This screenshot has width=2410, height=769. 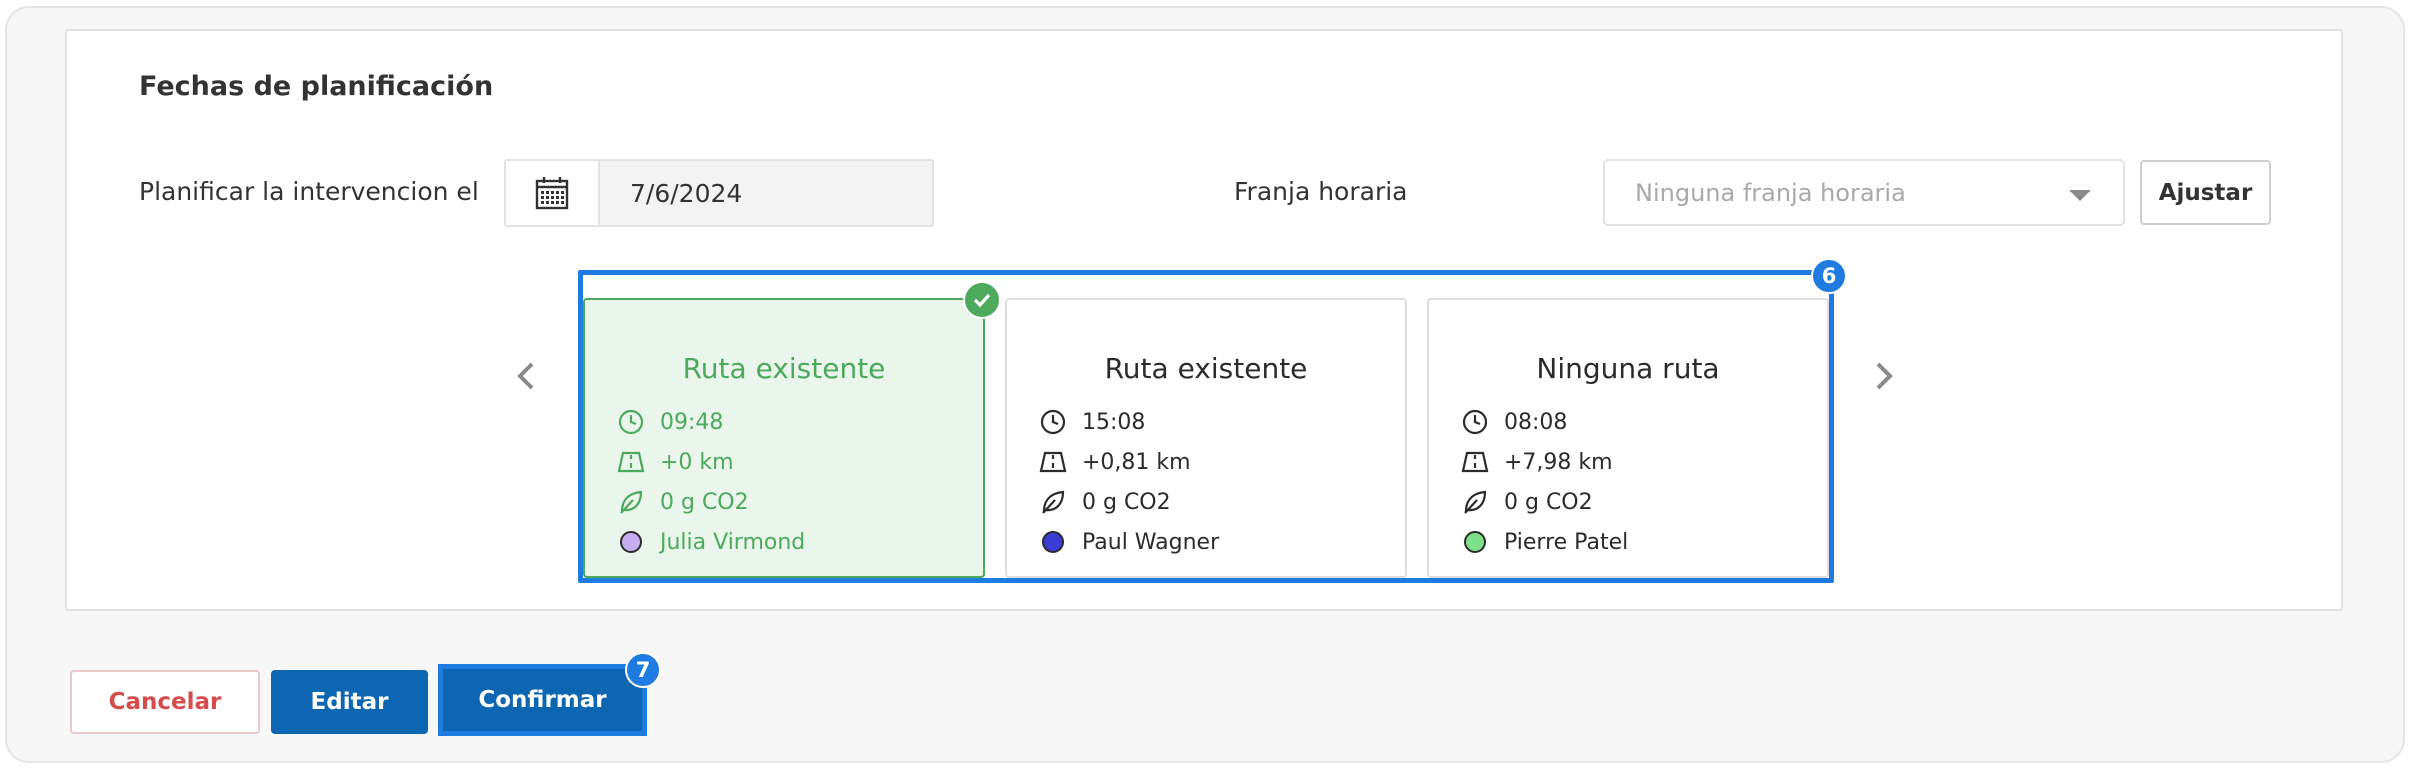 I want to click on date-picker-field: 7/6/2024, so click(x=719, y=193).